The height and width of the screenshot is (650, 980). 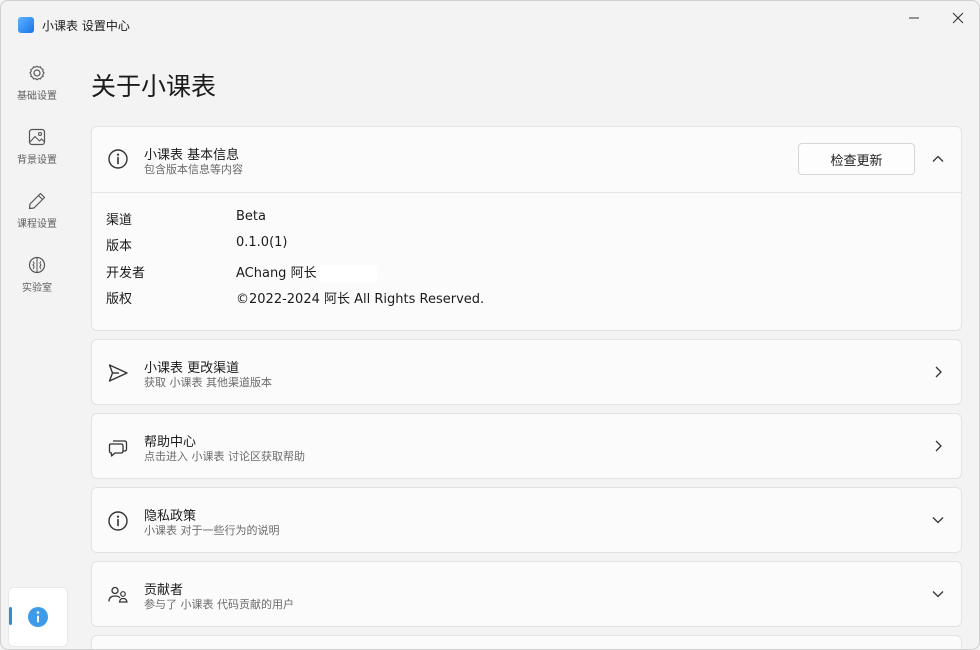 What do you see at coordinates (37, 279) in the screenshot?
I see `sidebar-item-lab: 实验室` at bounding box center [37, 279].